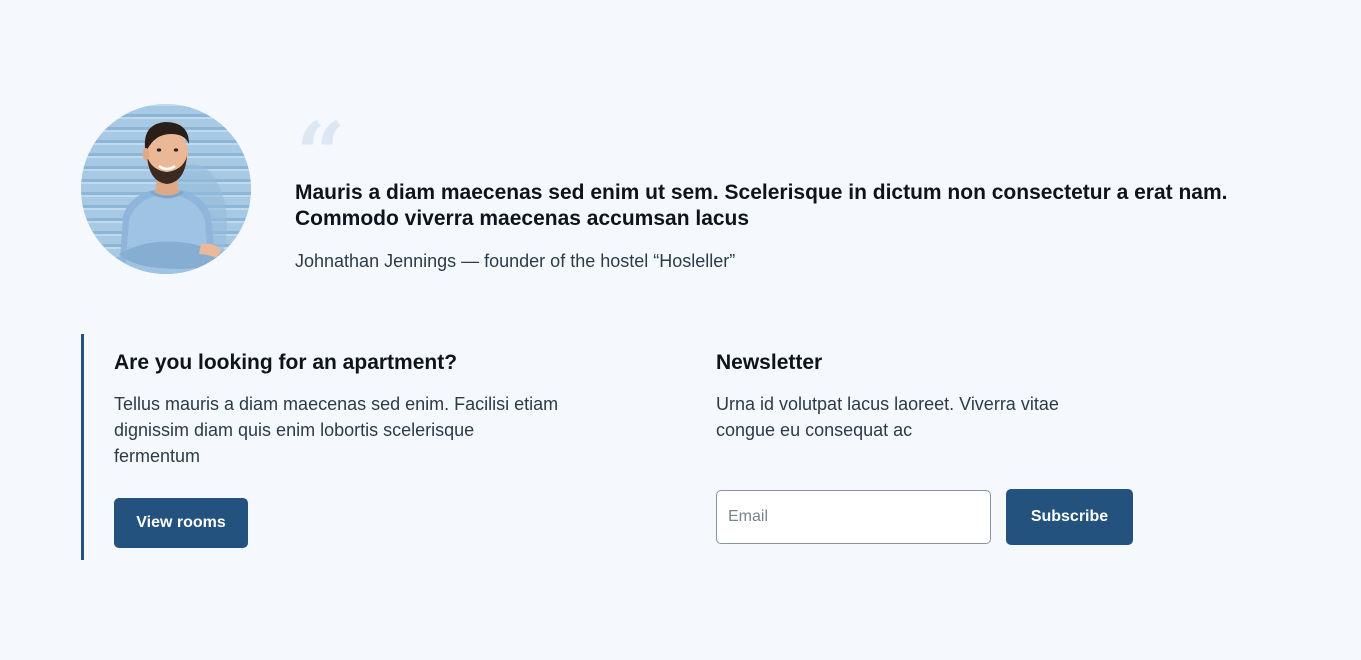 This screenshot has width=1361, height=660. Describe the element at coordinates (1069, 517) in the screenshot. I see `subscribe-button: Subscribe` at that location.